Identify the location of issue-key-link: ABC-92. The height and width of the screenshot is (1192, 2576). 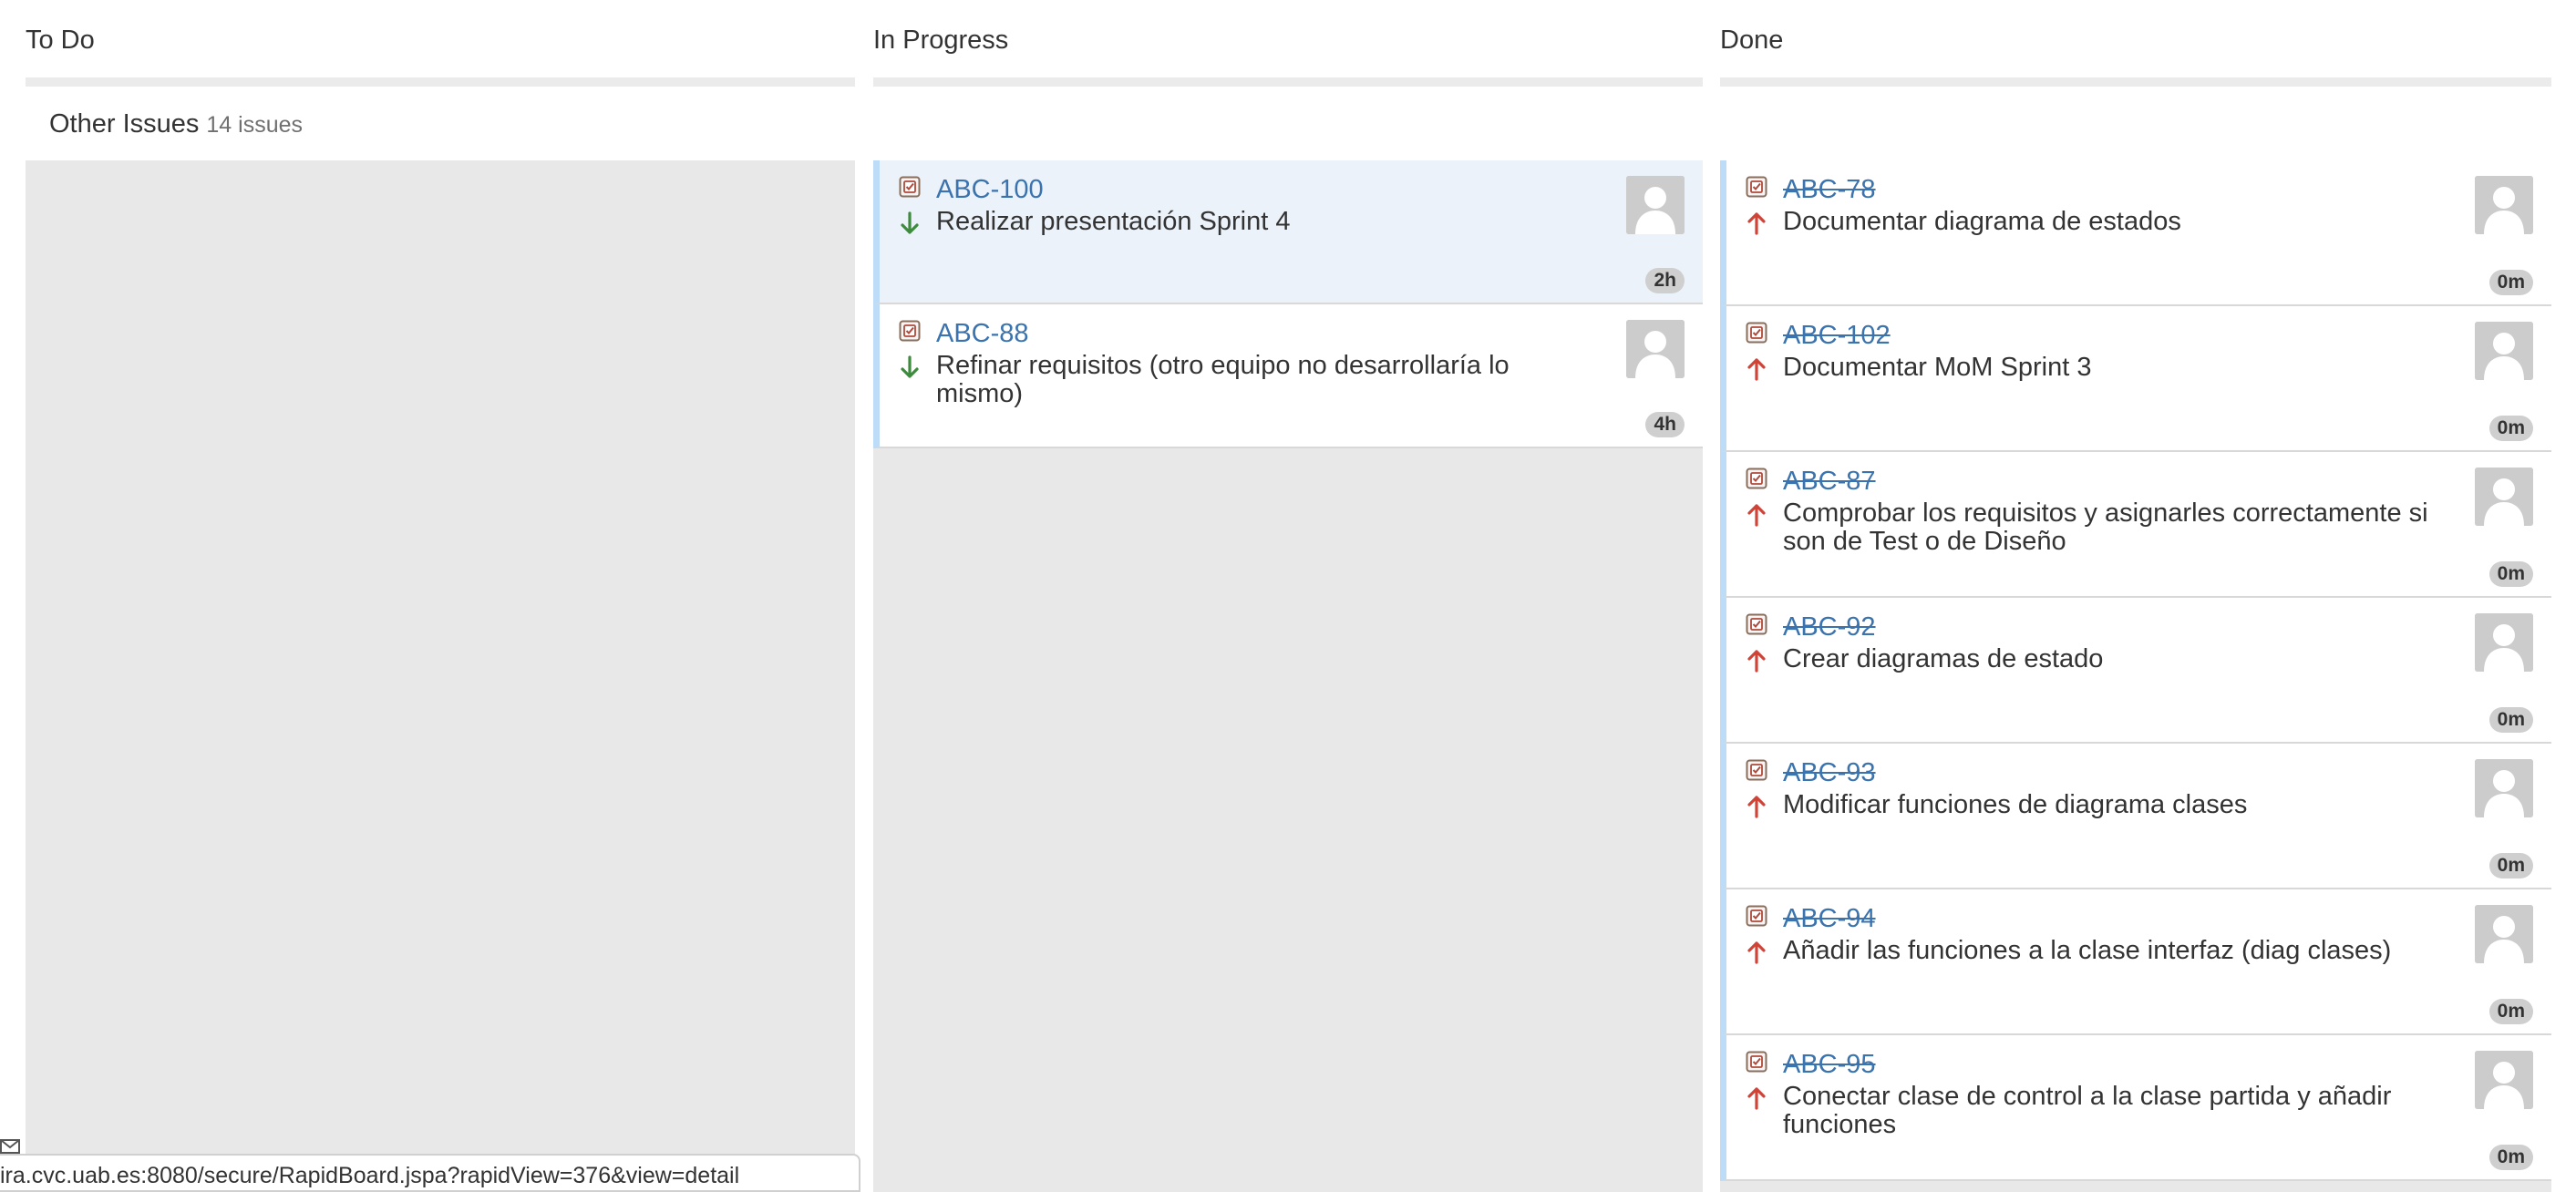
(1829, 627).